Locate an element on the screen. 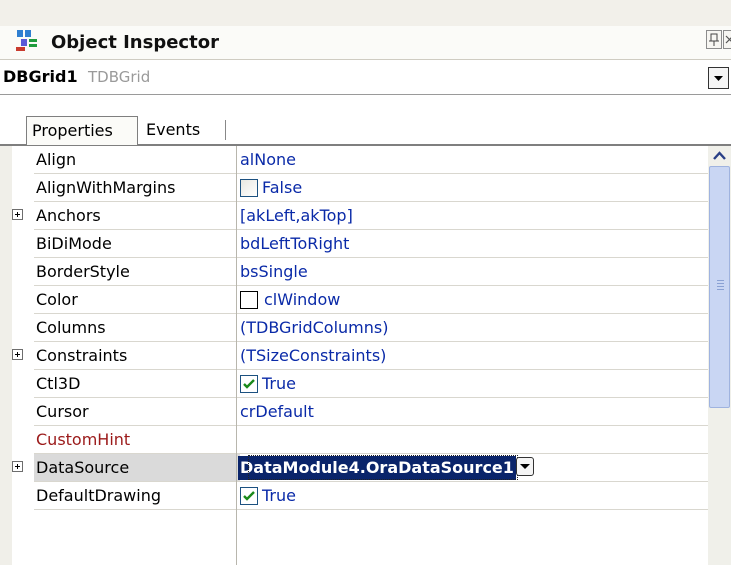  pin-icon is located at coordinates (714, 39).